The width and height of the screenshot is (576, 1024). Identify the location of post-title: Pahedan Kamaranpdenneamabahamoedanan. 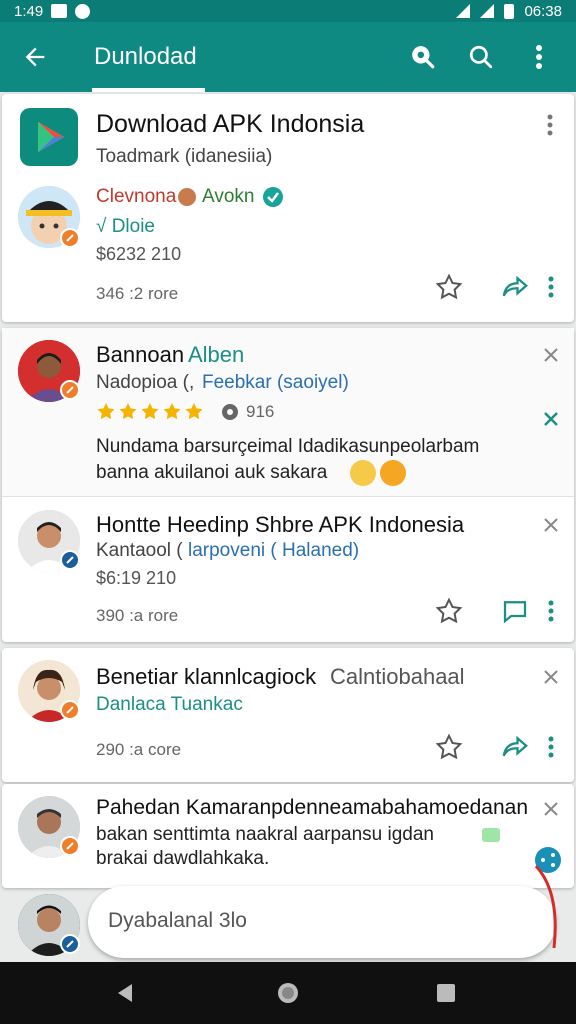
(312, 808).